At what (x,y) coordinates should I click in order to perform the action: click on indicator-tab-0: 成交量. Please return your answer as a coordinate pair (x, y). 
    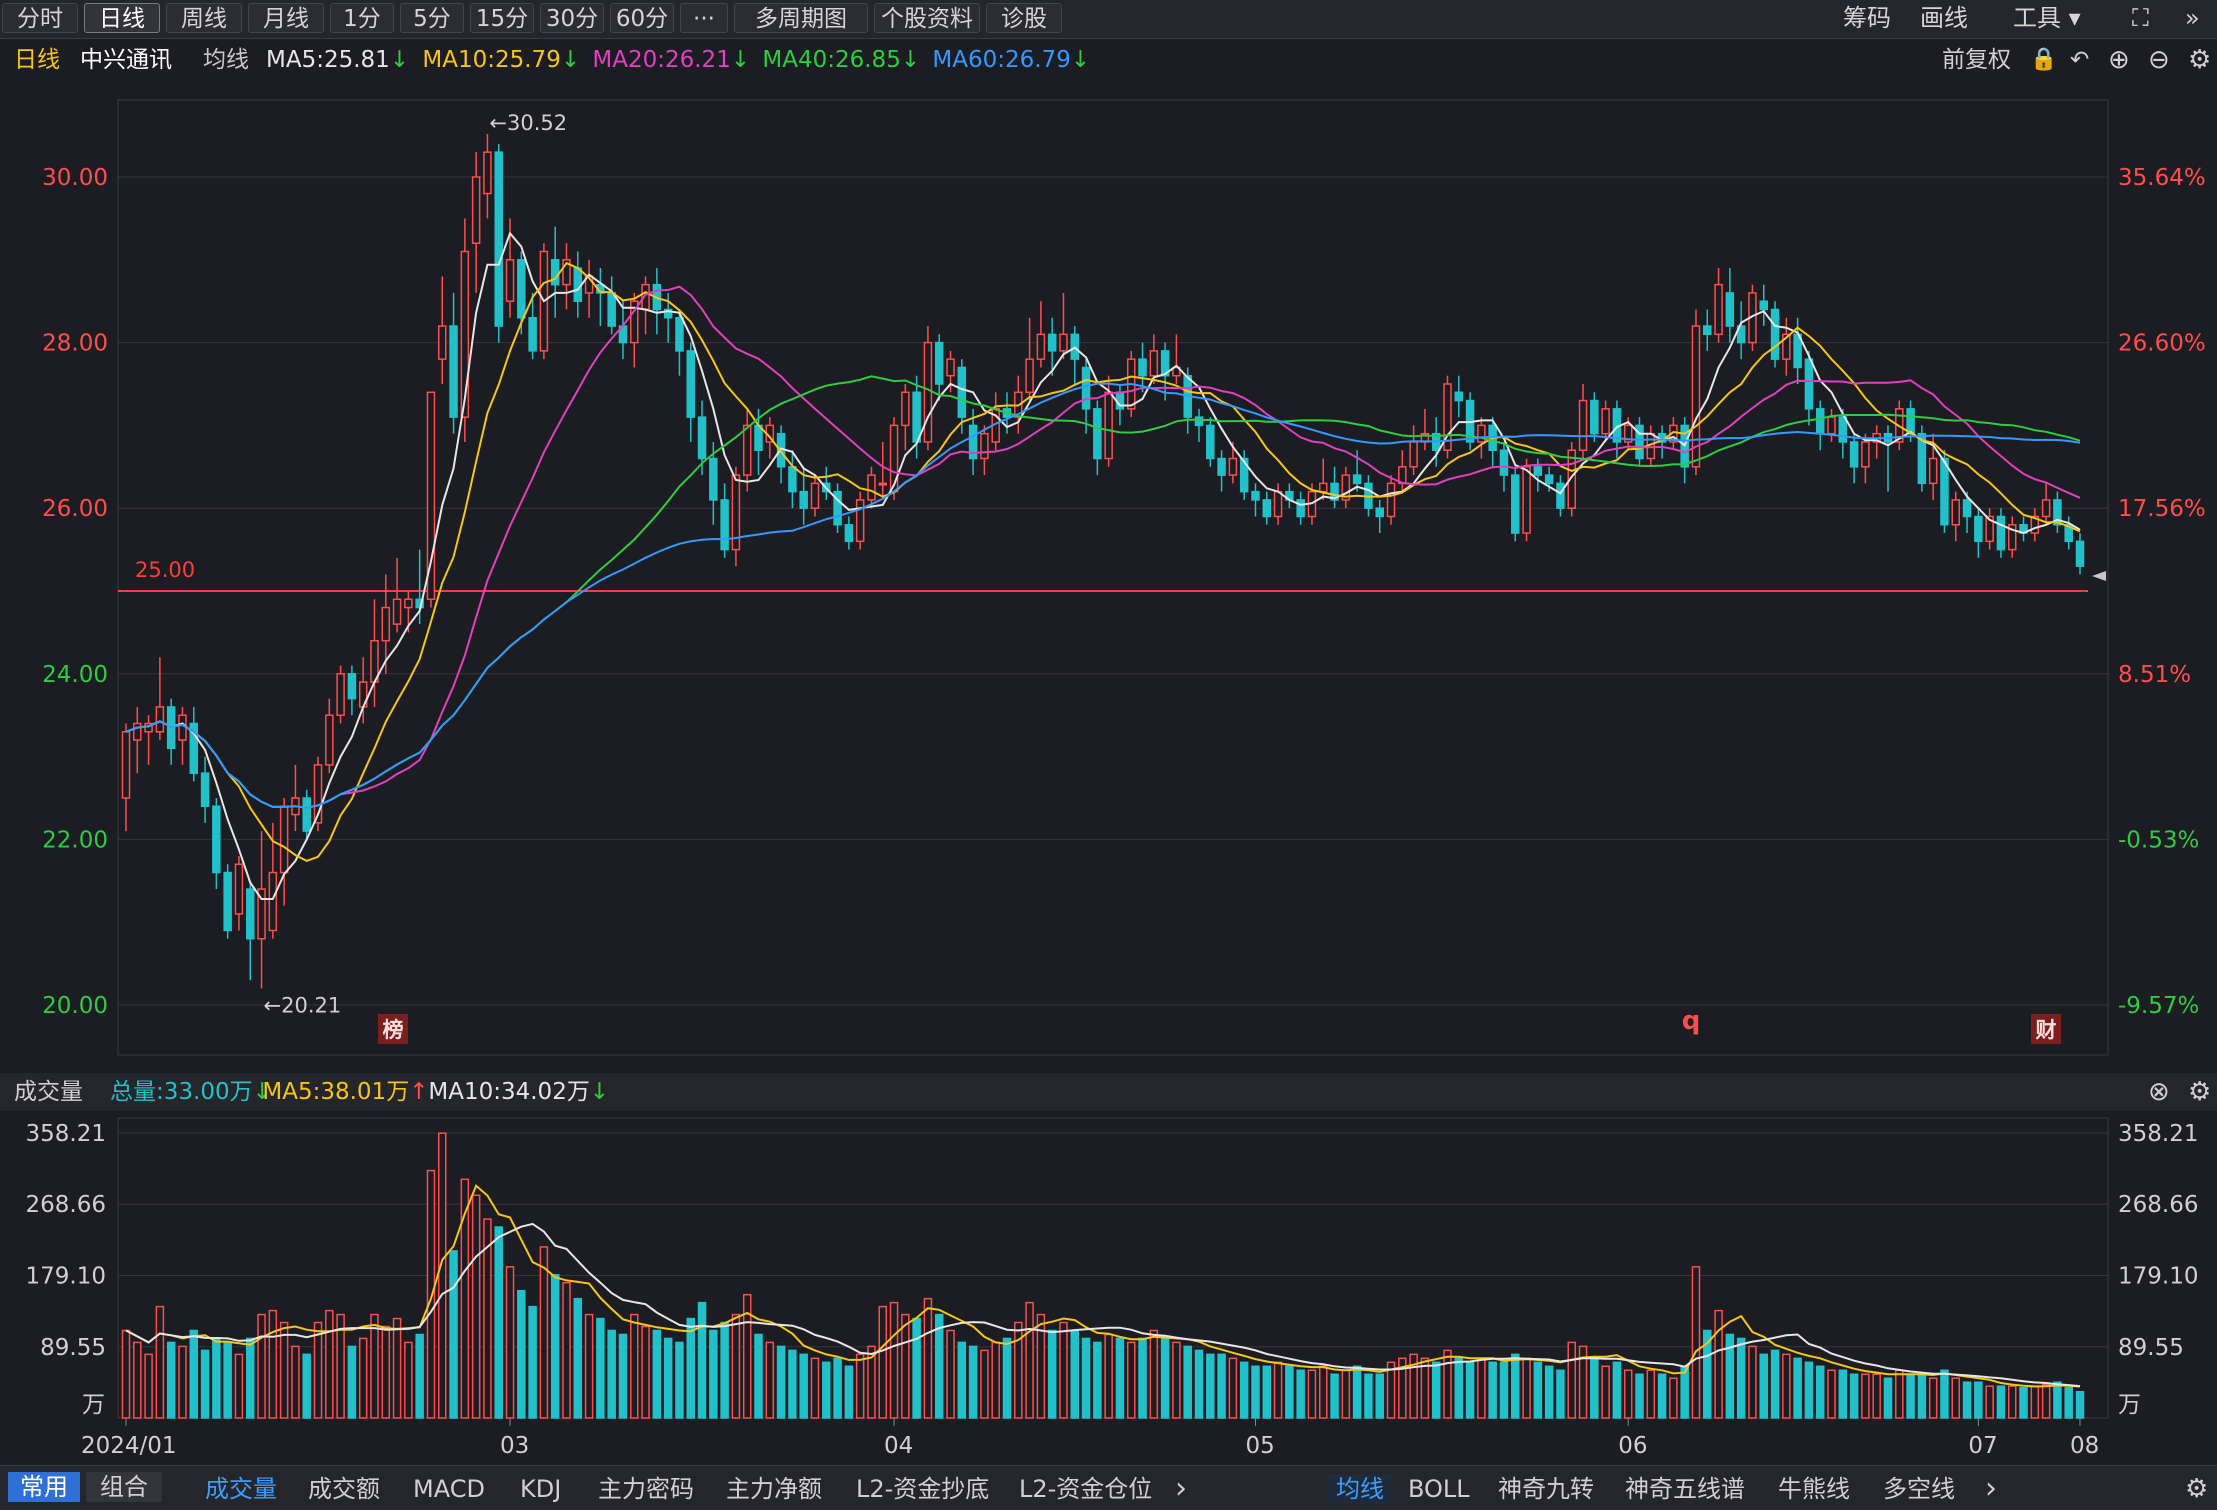
    Looking at the image, I should click on (241, 1489).